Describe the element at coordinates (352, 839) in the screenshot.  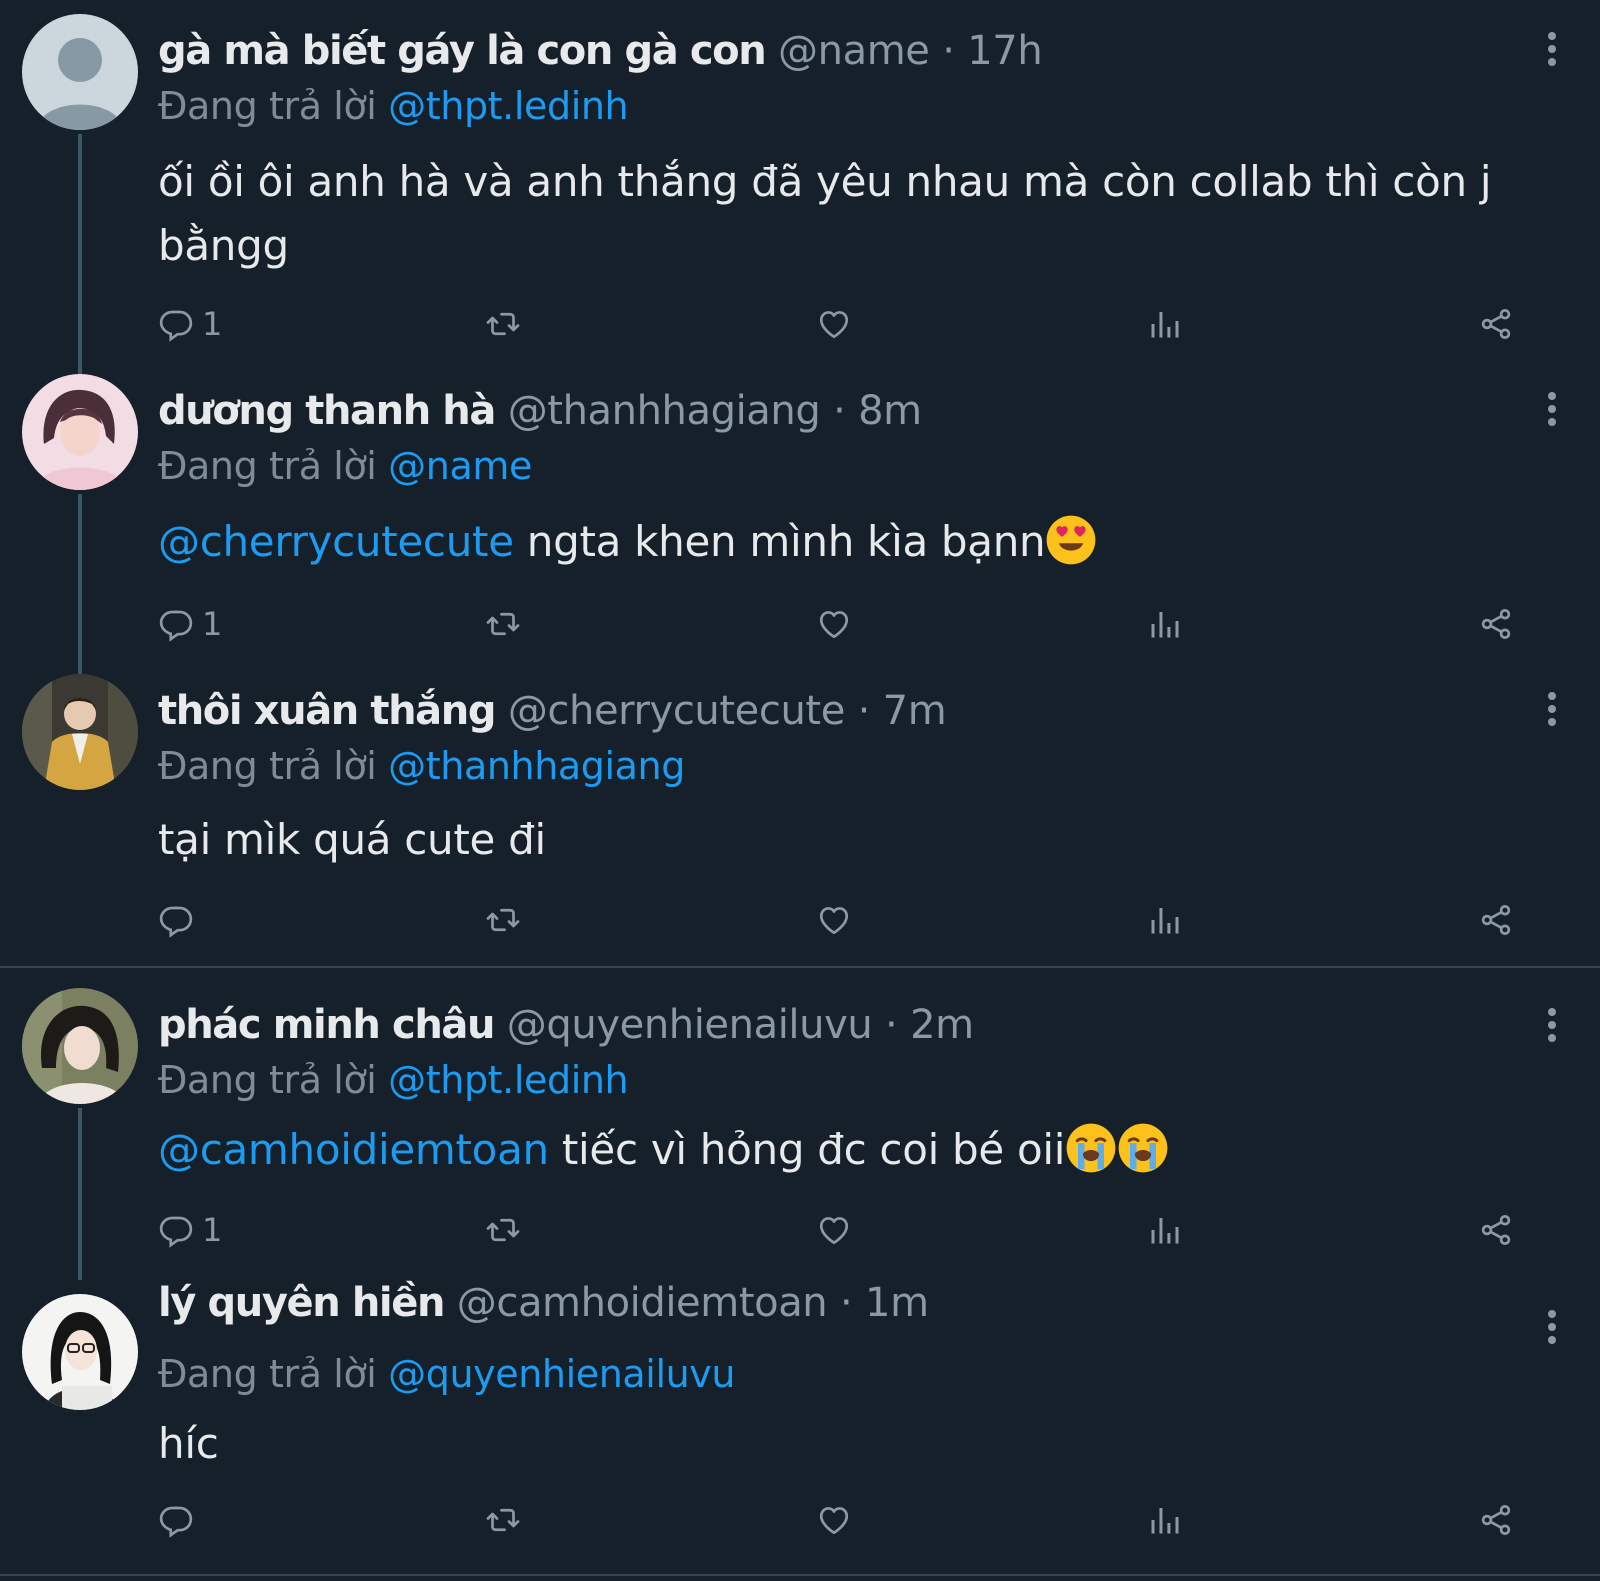
I see `tweet-body: tại mìk quá cute đi` at that location.